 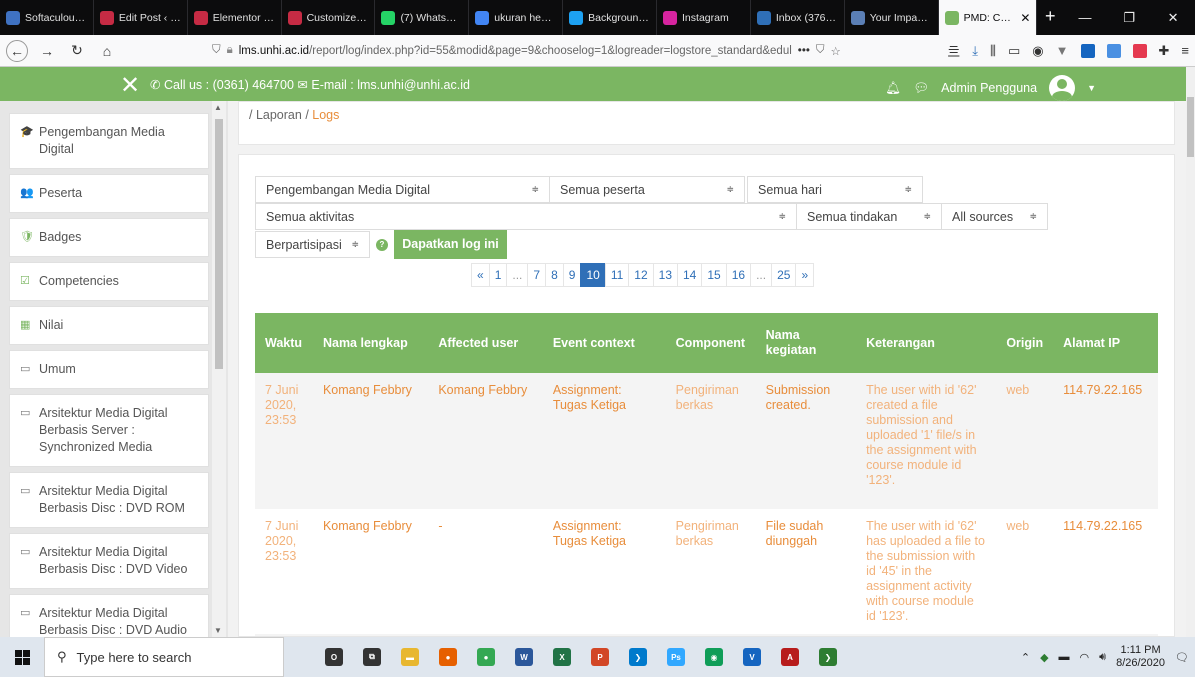 I want to click on taskbar-app-app-a: A, so click(x=790, y=657).